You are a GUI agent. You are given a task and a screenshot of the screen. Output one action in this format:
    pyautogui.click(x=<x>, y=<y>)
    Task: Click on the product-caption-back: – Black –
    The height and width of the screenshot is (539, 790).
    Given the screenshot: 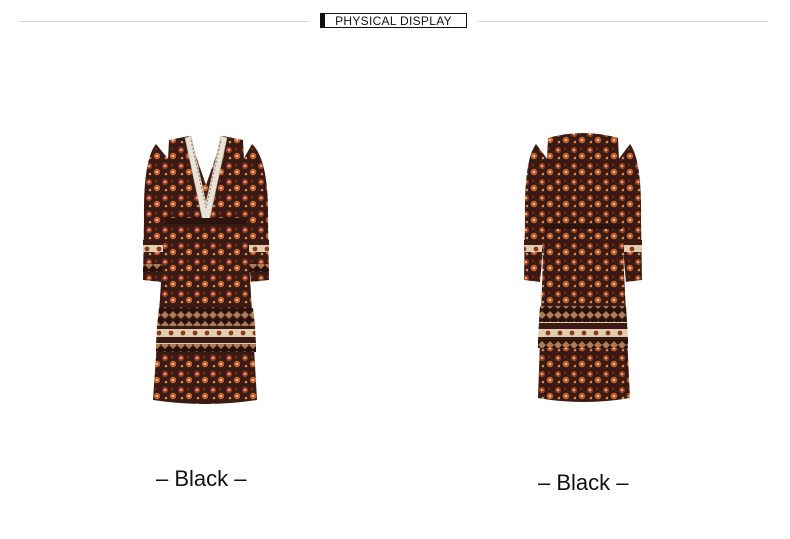 What is the action you would take?
    pyautogui.click(x=583, y=482)
    